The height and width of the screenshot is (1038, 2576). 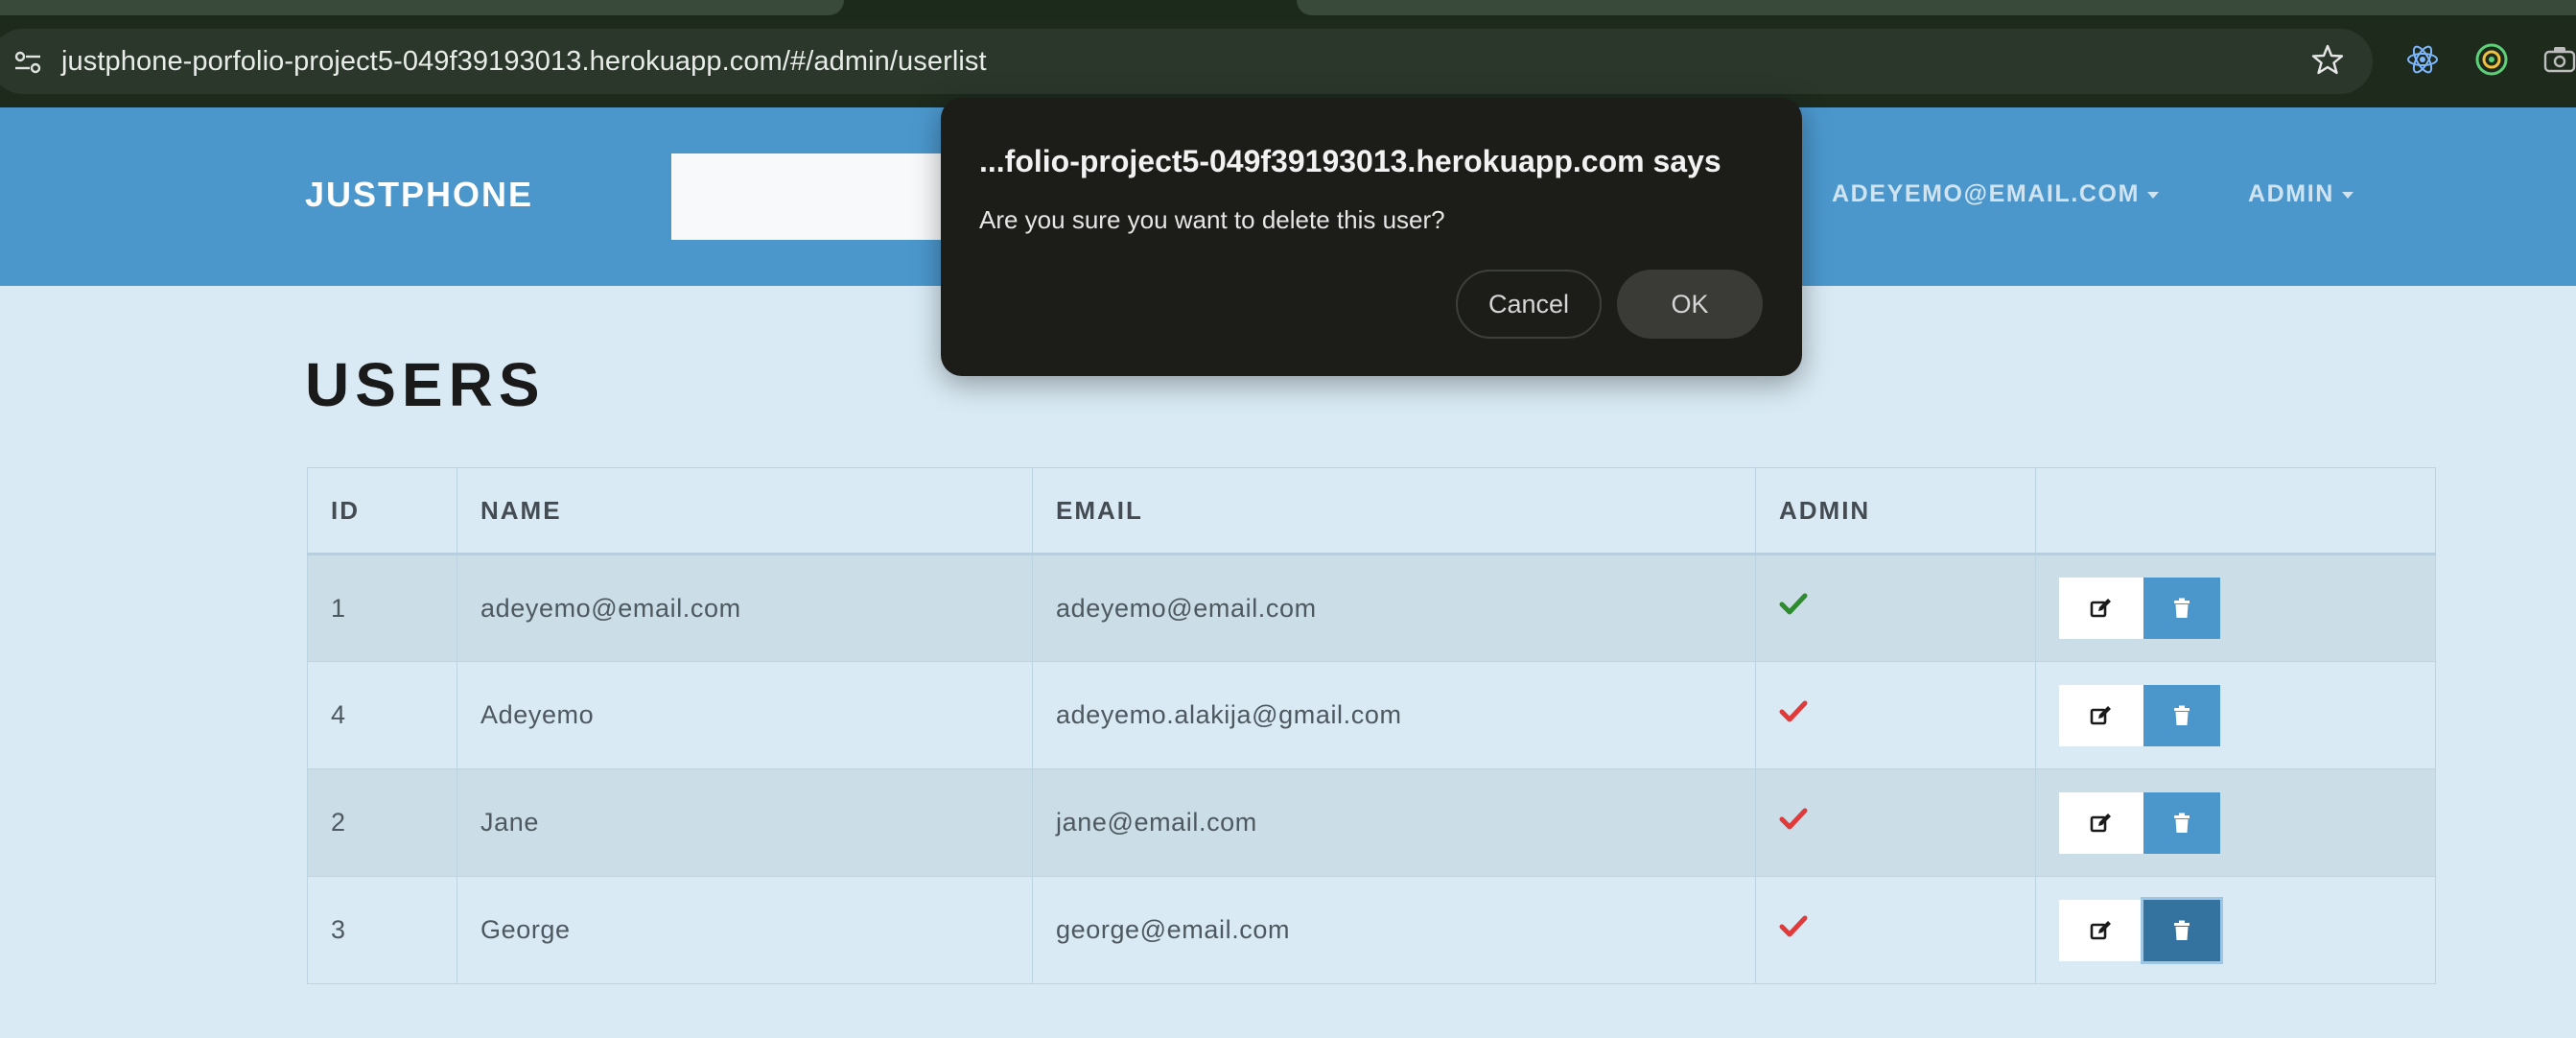 I want to click on user-email-cell: adeyemo.alakija@gmail.com, so click(x=1394, y=715).